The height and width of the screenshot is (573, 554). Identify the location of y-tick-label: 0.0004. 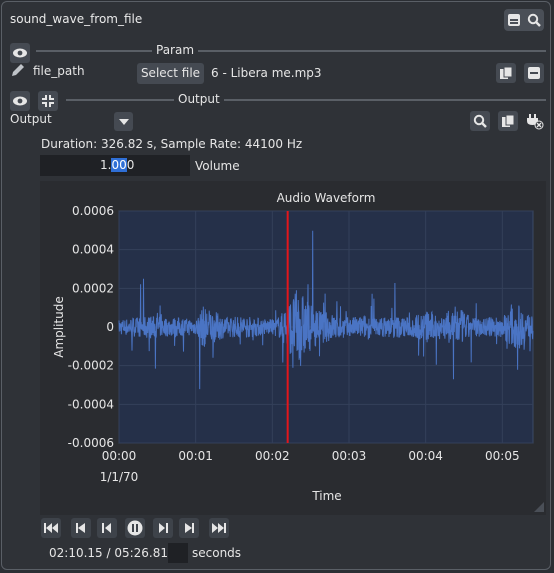
(93, 250).